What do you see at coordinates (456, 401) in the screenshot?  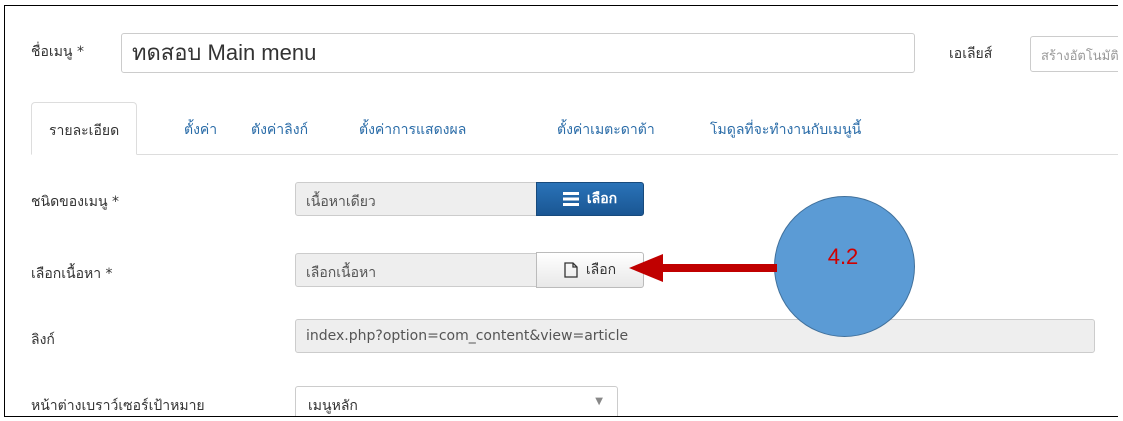 I see `target-window-select: เมนูหลัก ▼` at bounding box center [456, 401].